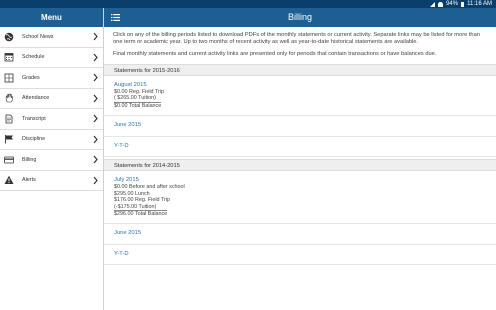  Describe the element at coordinates (9, 78) in the screenshot. I see `grades-icon` at that location.